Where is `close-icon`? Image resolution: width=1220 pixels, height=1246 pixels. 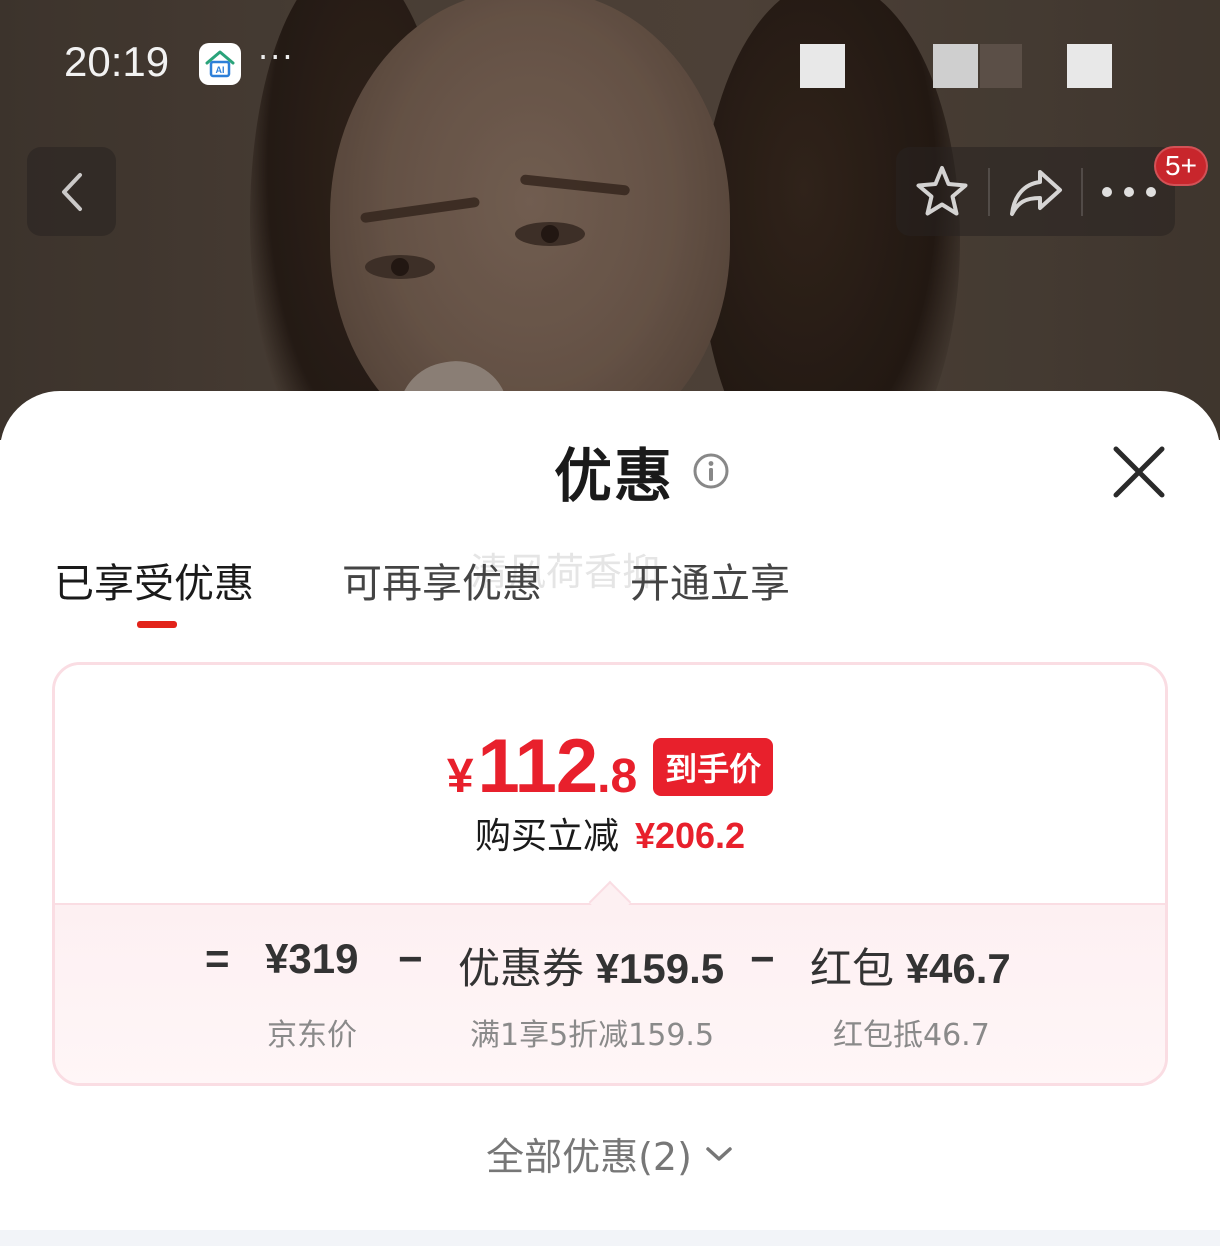 close-icon is located at coordinates (1139, 472).